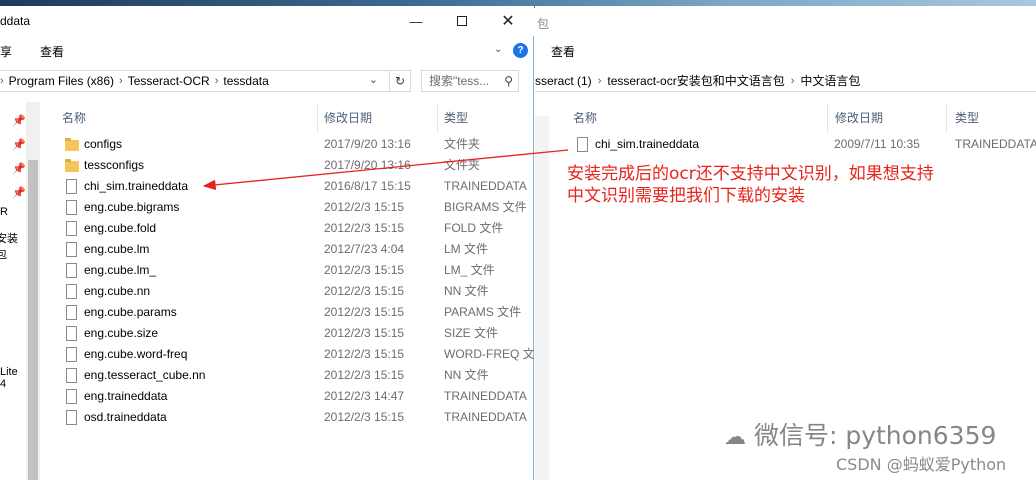 This screenshot has width=1036, height=480. What do you see at coordinates (469, 270) in the screenshot?
I see `file-type: LM_ 文件` at bounding box center [469, 270].